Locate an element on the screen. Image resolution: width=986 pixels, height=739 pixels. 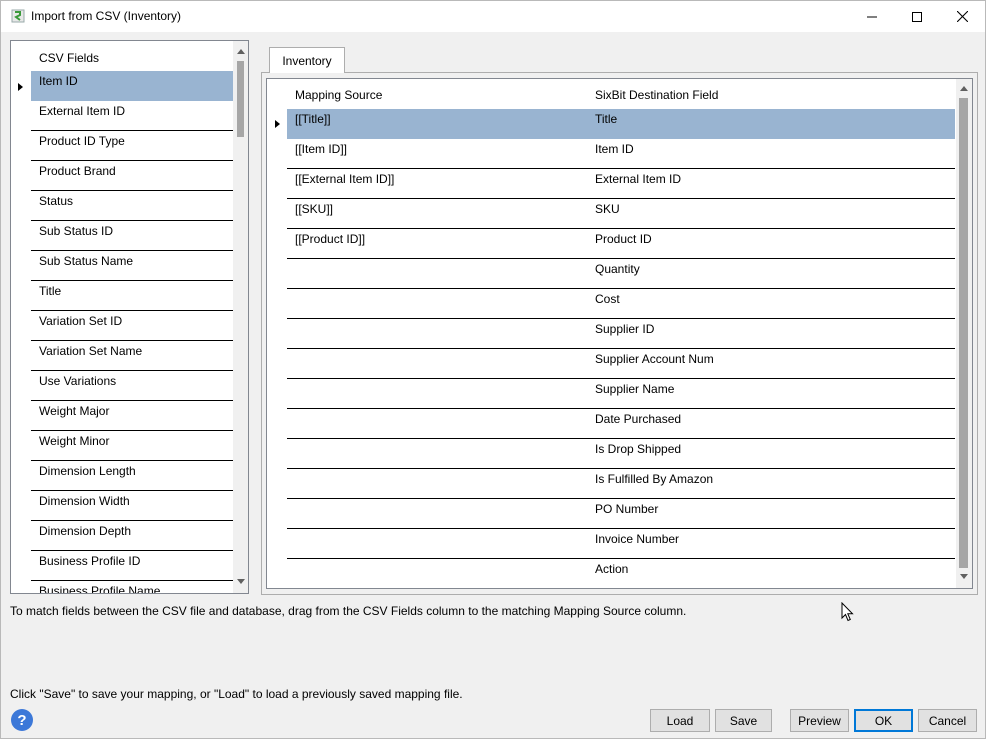
destination-field-cell: Is Fulfilled By Amazon is located at coordinates (654, 479).